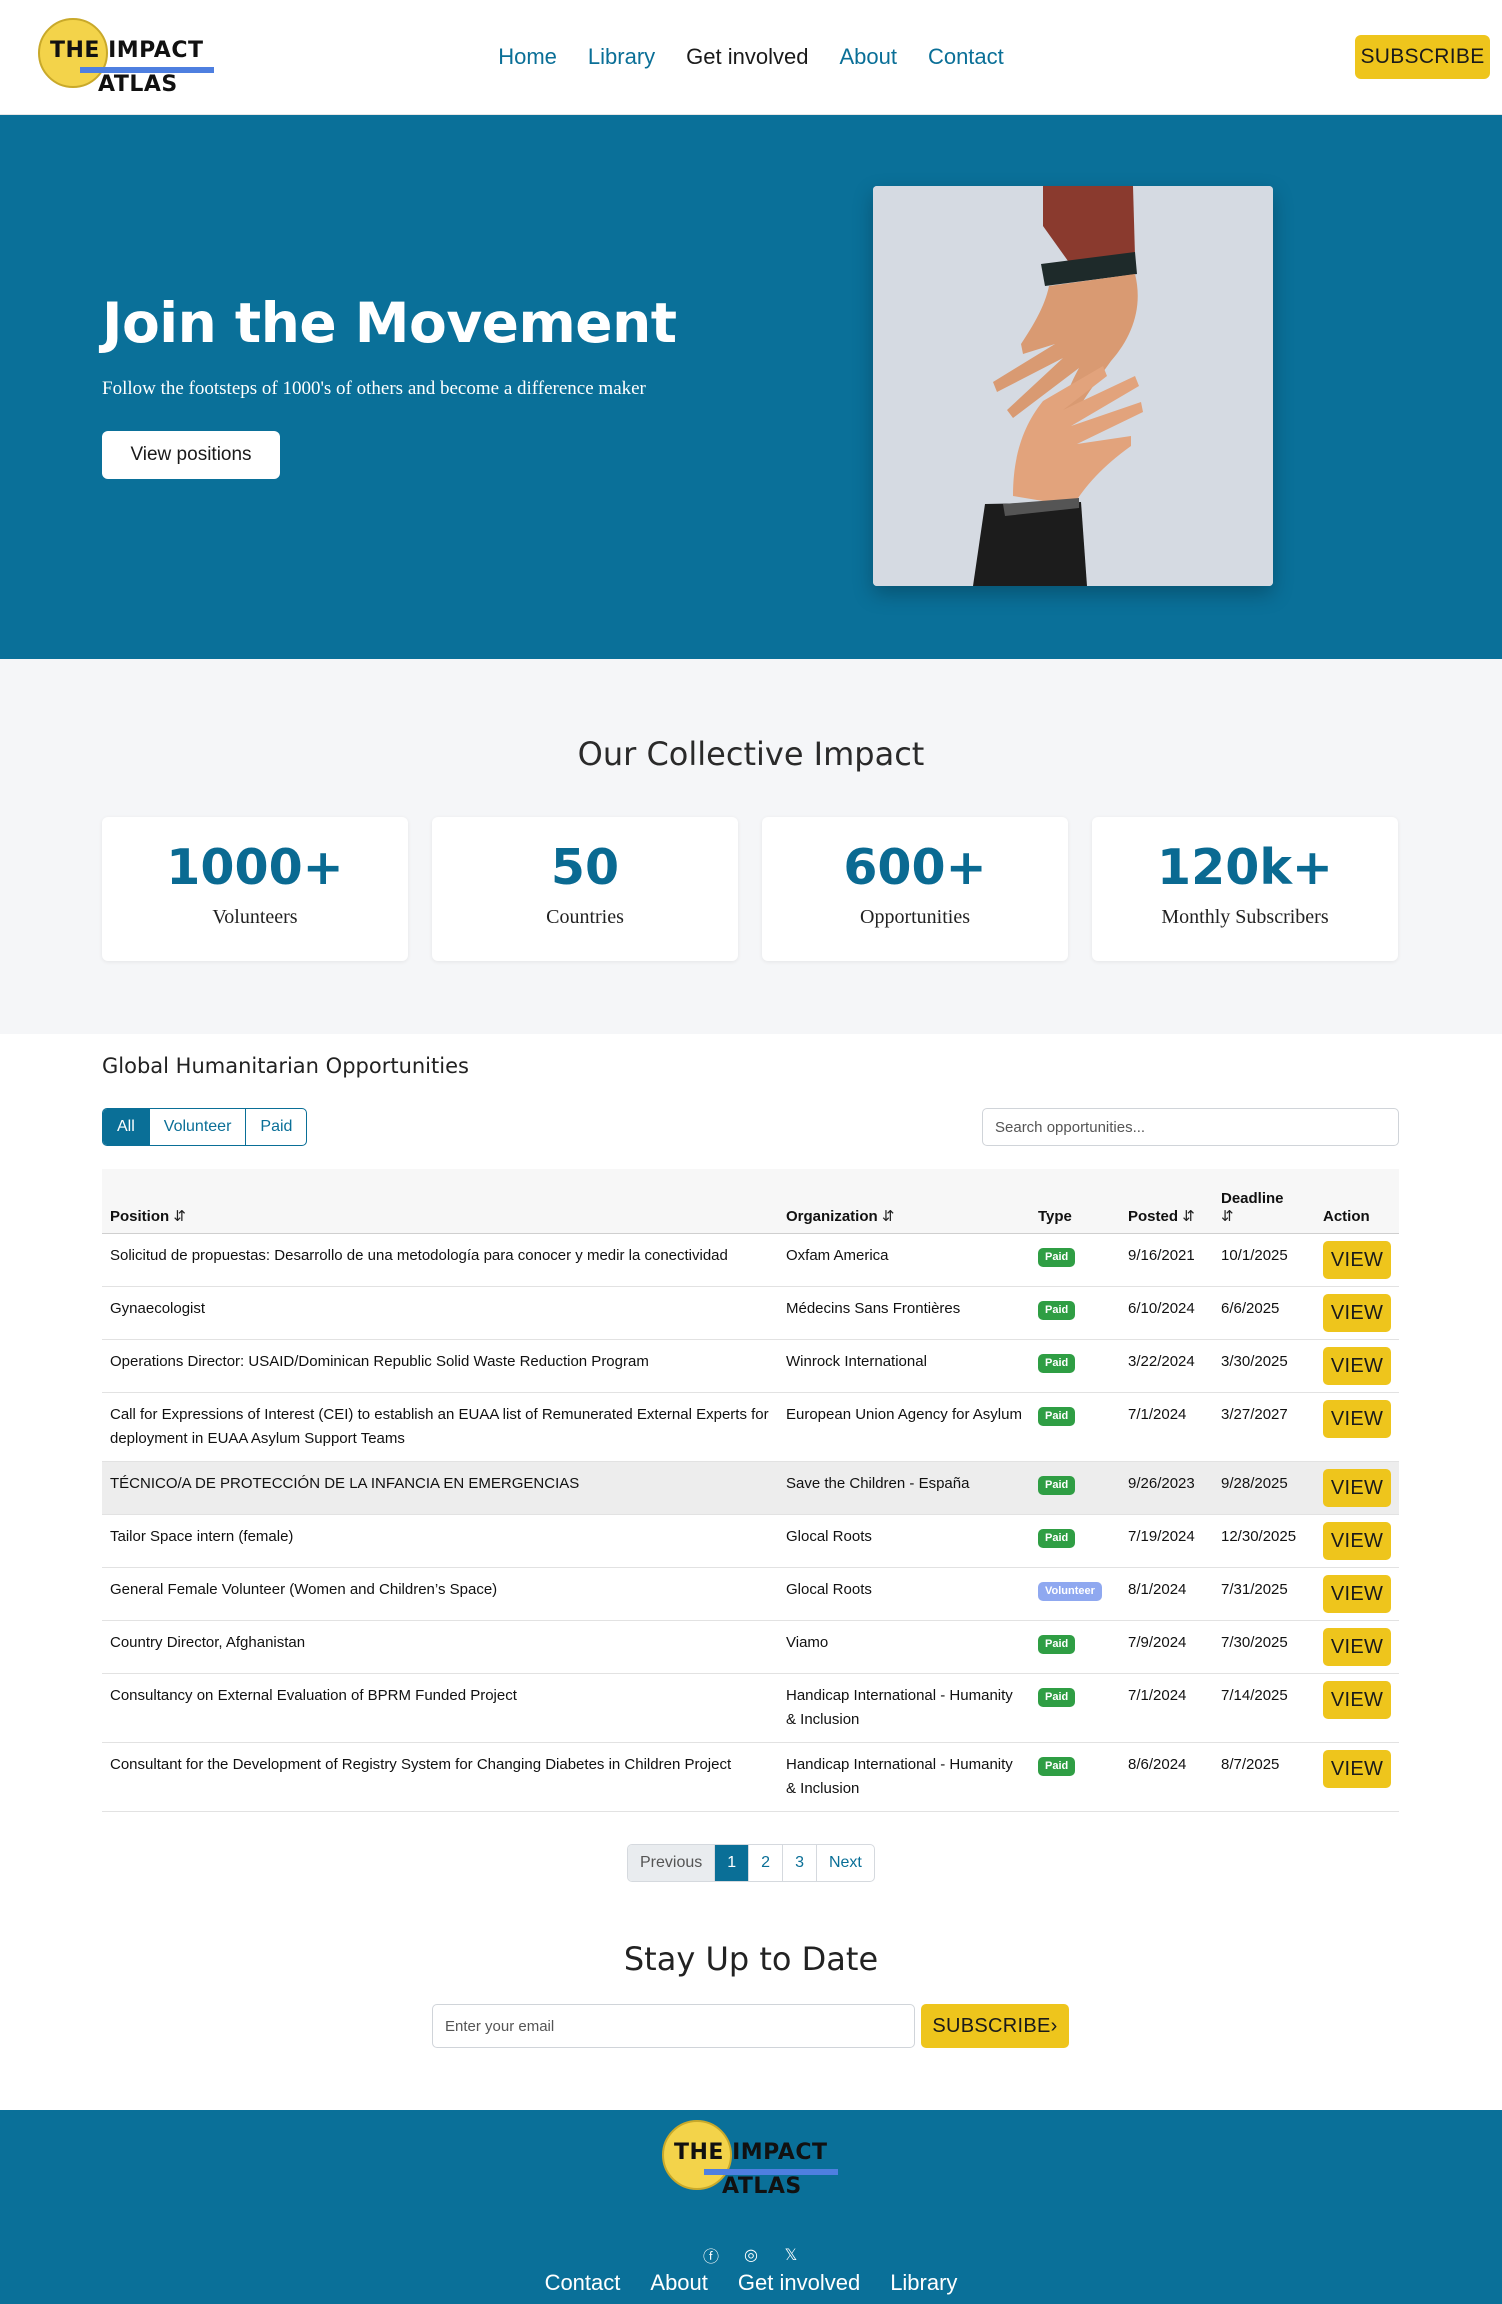 The image size is (1502, 2304). I want to click on column-header-deadline: Deadline ⇵, so click(1264, 1201).